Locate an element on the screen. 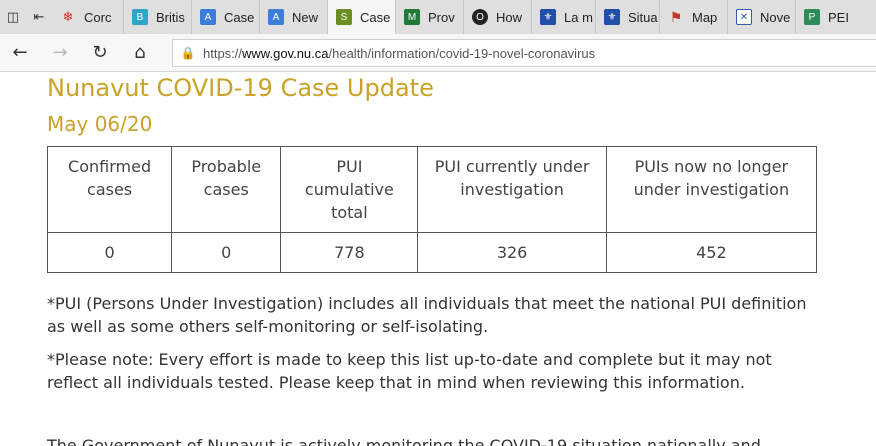 This screenshot has height=446, width=876. tab-label: How is located at coordinates (509, 17).